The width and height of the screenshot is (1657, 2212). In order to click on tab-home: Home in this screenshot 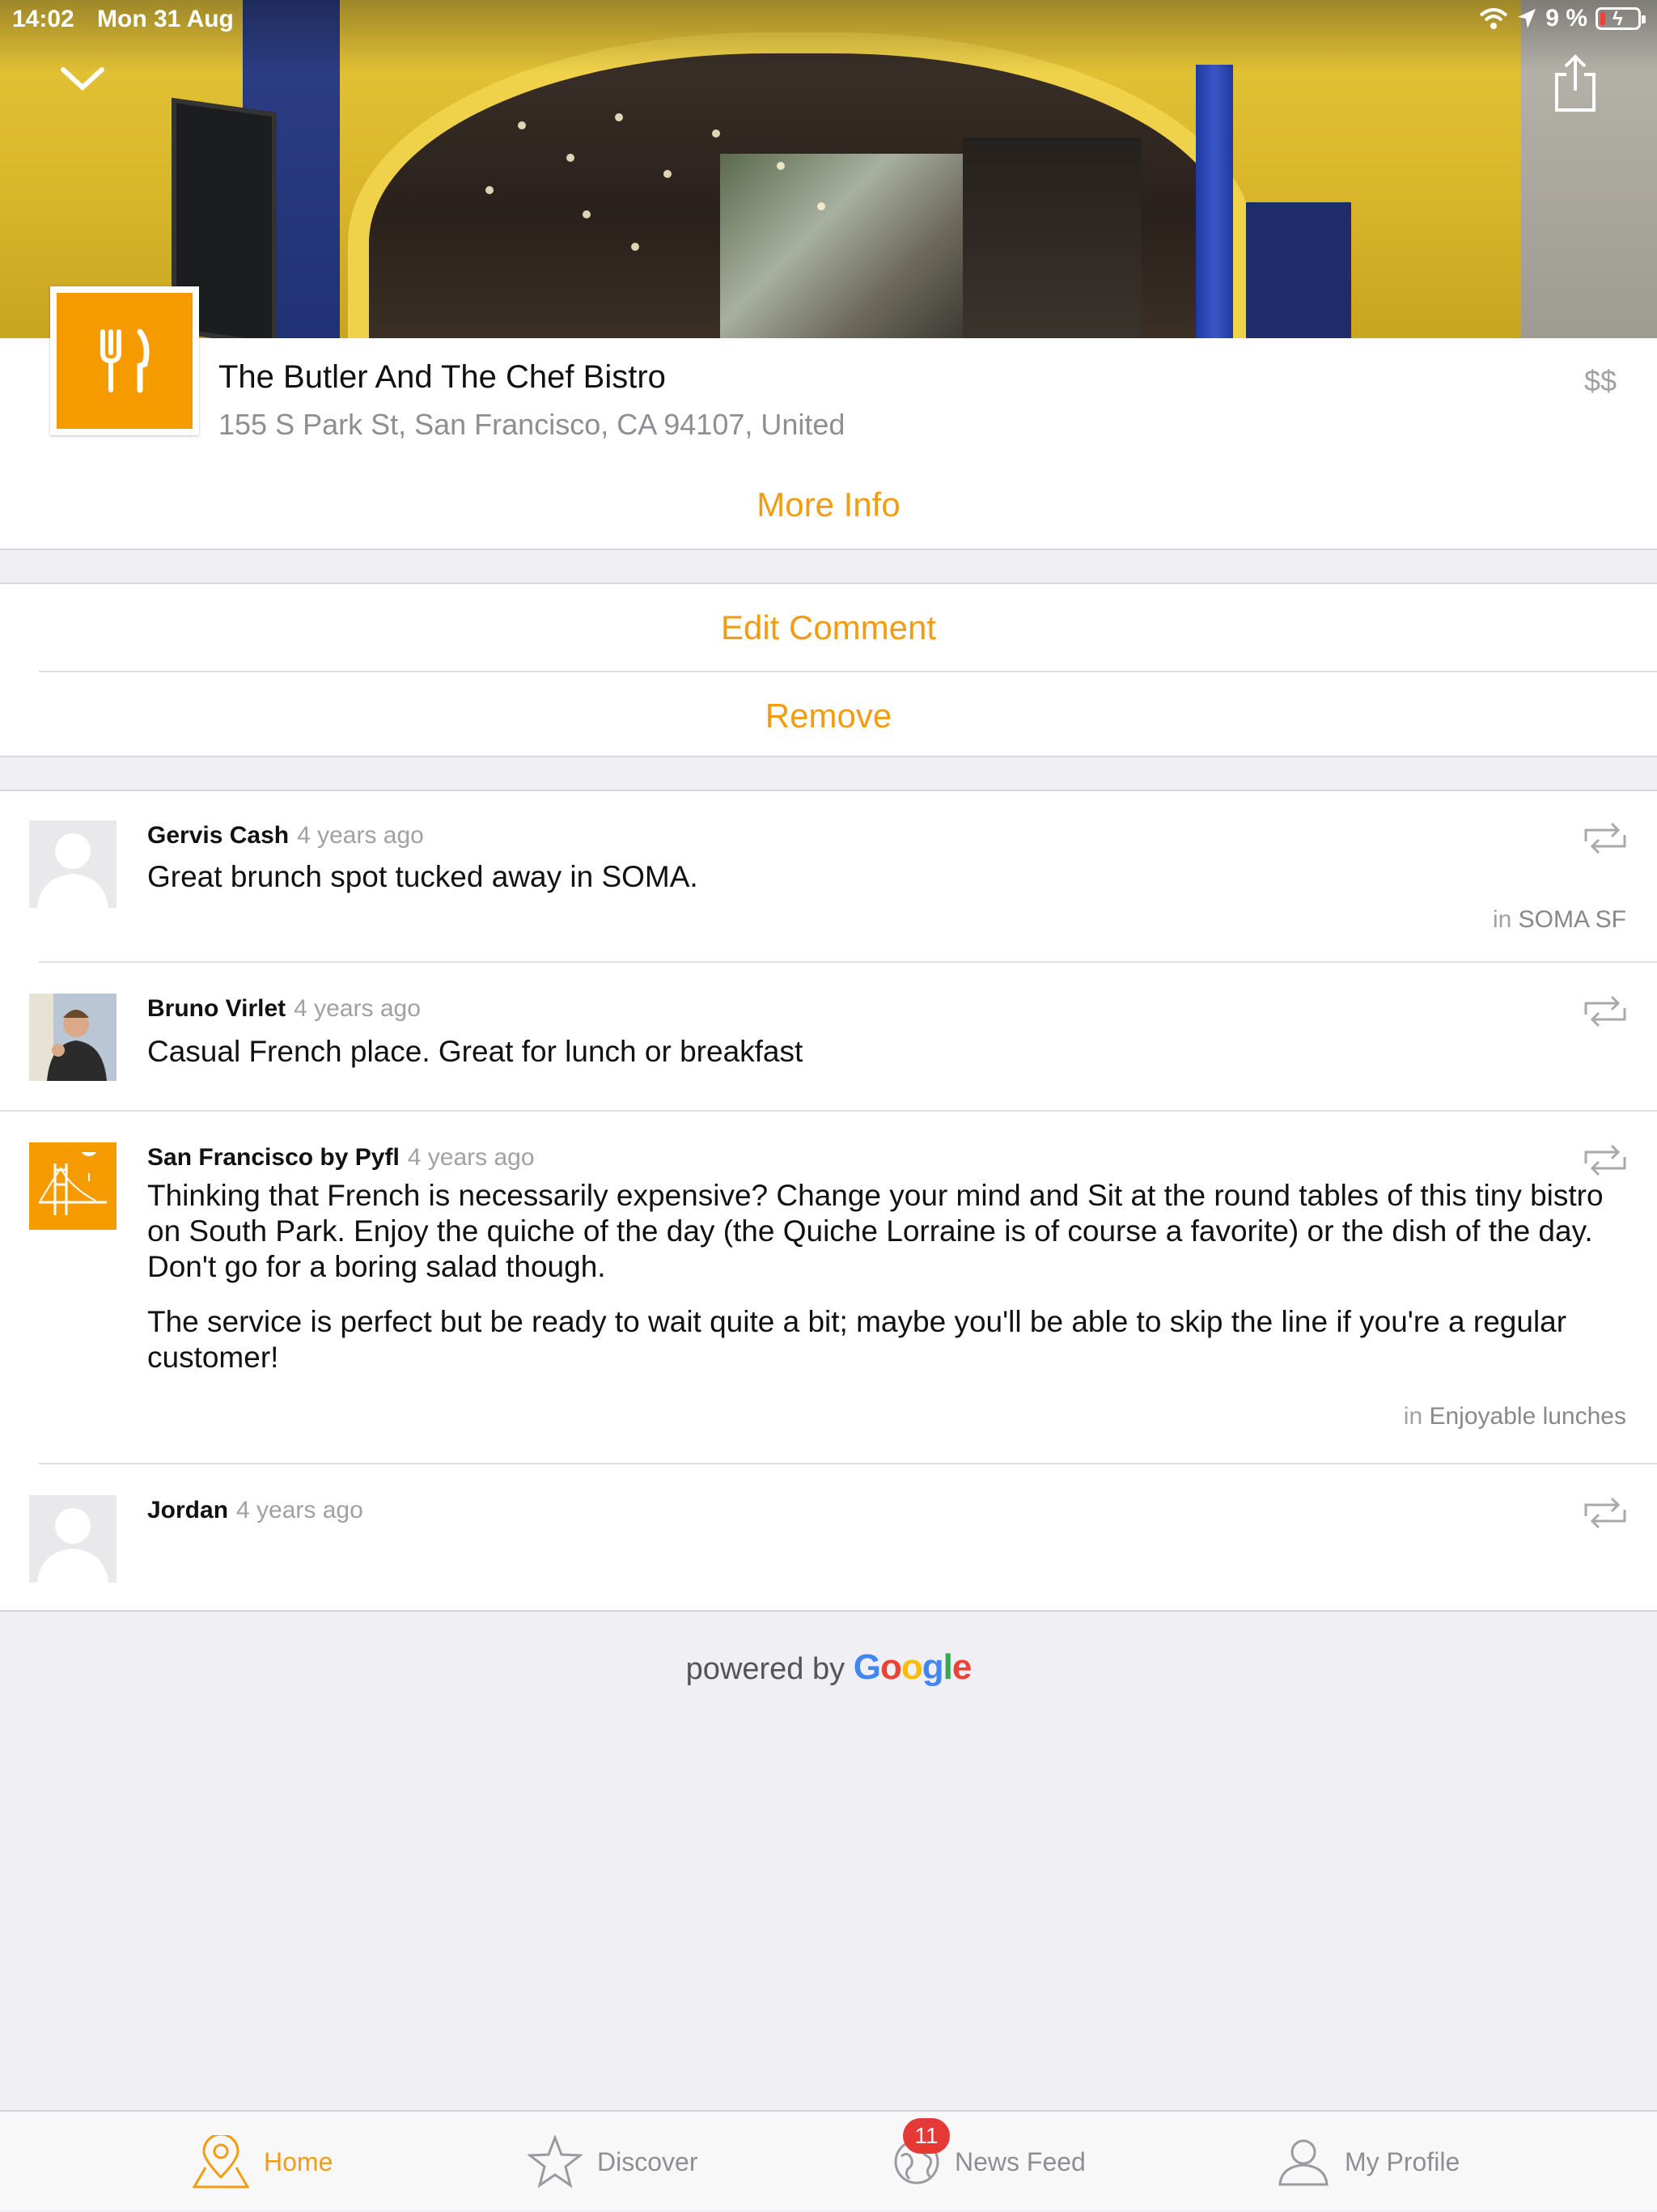, I will do `click(263, 2162)`.